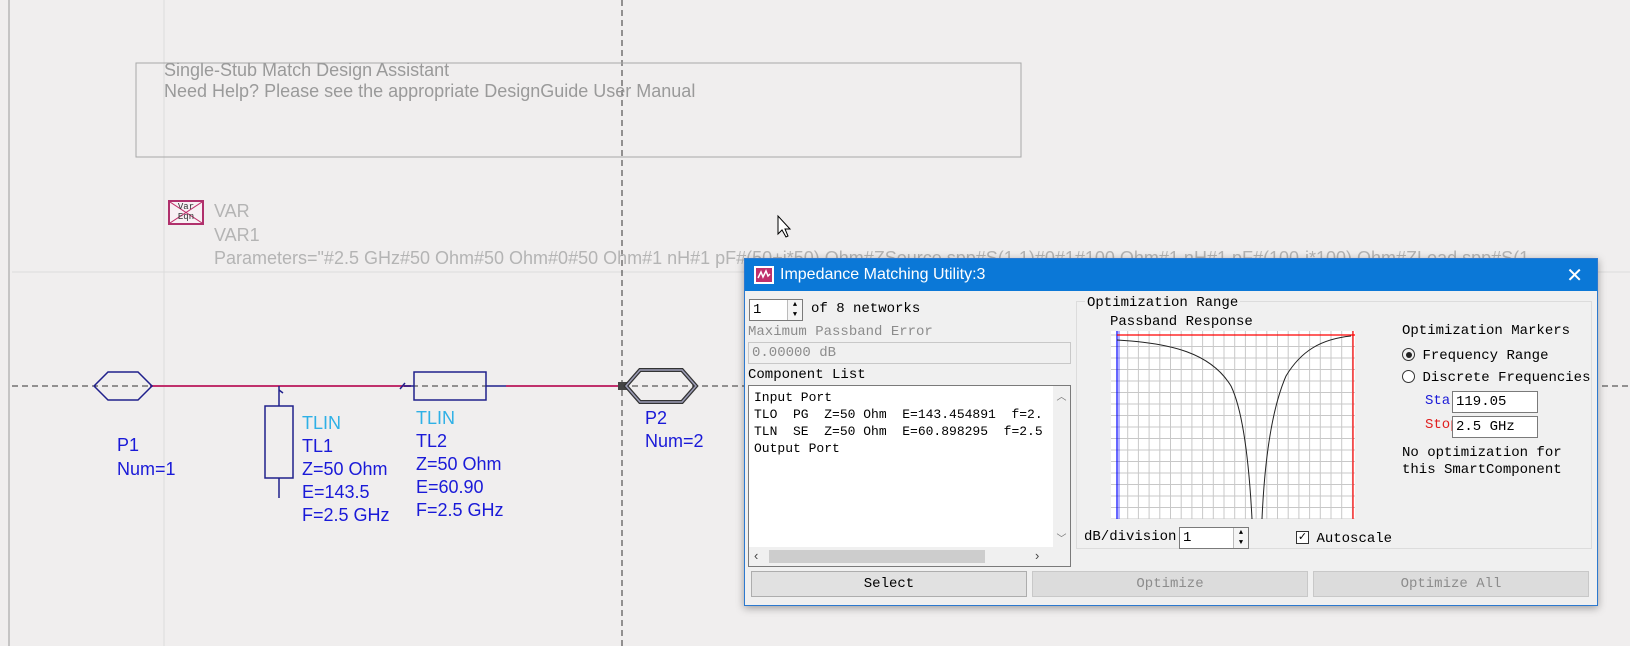 The image size is (1630, 646). I want to click on var-eqn-icon-text: Var Eqn, so click(186, 212).